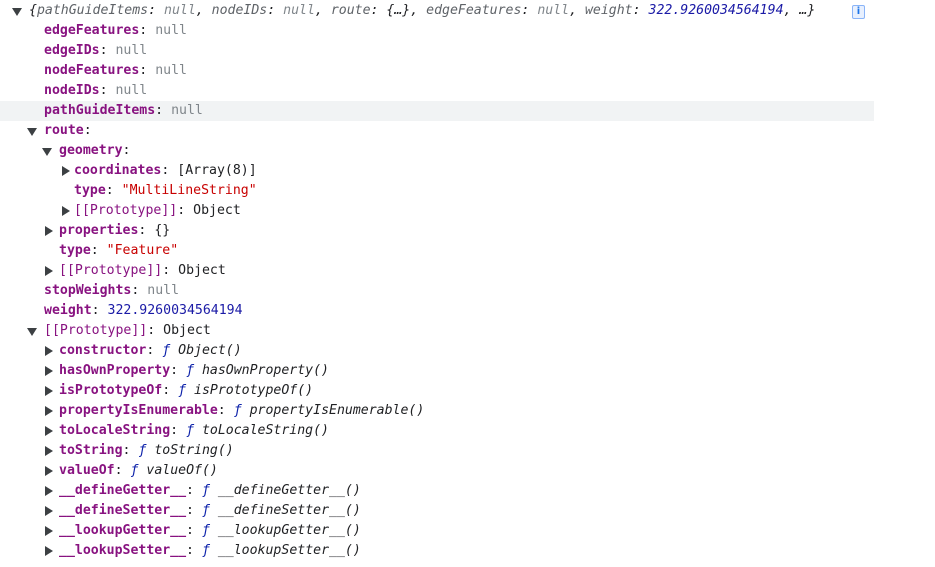 Image resolution: width=935 pixels, height=567 pixels. What do you see at coordinates (114, 231) in the screenshot?
I see `property-text: properties: {}` at bounding box center [114, 231].